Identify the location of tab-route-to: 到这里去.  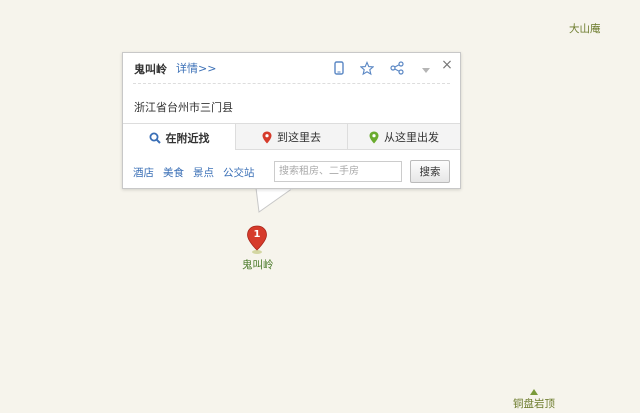
(291, 137).